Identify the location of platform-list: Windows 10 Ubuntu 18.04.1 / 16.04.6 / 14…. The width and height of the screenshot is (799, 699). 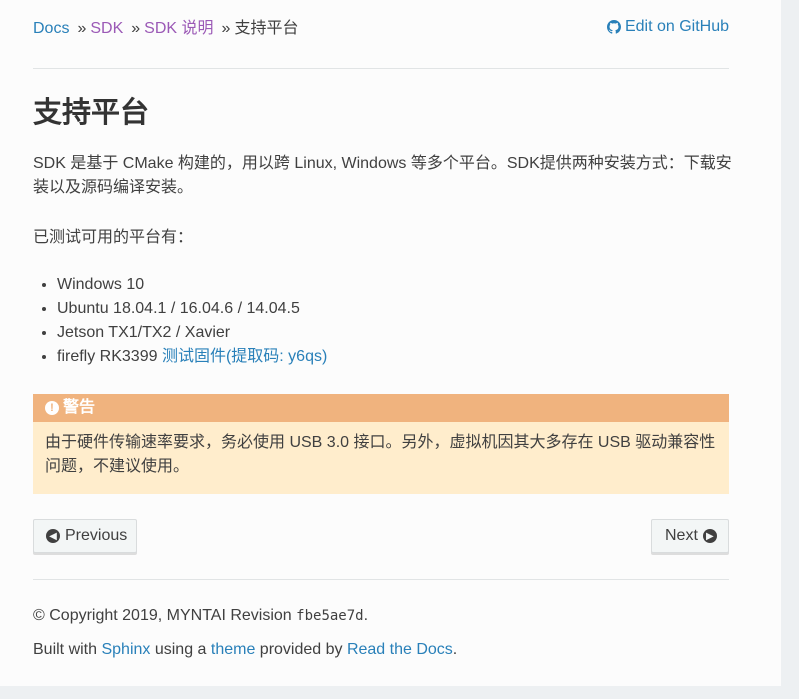
(180, 321).